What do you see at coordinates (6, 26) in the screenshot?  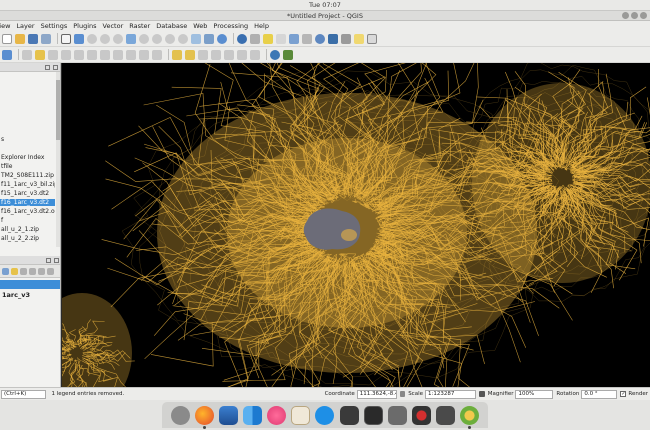 I see `menu-view: View` at bounding box center [6, 26].